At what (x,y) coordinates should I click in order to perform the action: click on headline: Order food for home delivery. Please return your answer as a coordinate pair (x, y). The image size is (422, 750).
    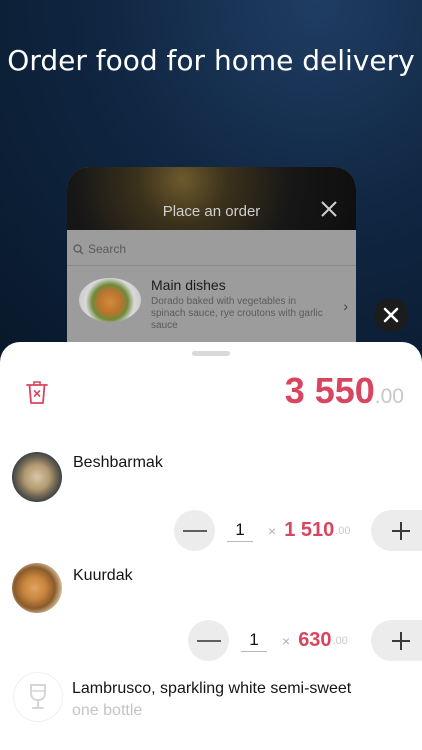
    Looking at the image, I should click on (211, 60).